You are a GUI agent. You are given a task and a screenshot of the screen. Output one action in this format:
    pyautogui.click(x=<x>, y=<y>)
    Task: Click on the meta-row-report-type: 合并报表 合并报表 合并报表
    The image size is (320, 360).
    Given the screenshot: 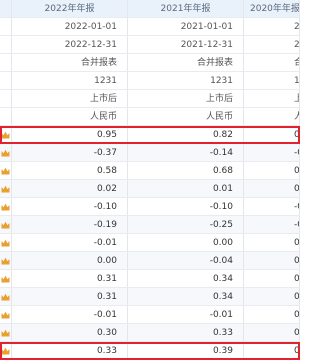 What is the action you would take?
    pyautogui.click(x=150, y=63)
    